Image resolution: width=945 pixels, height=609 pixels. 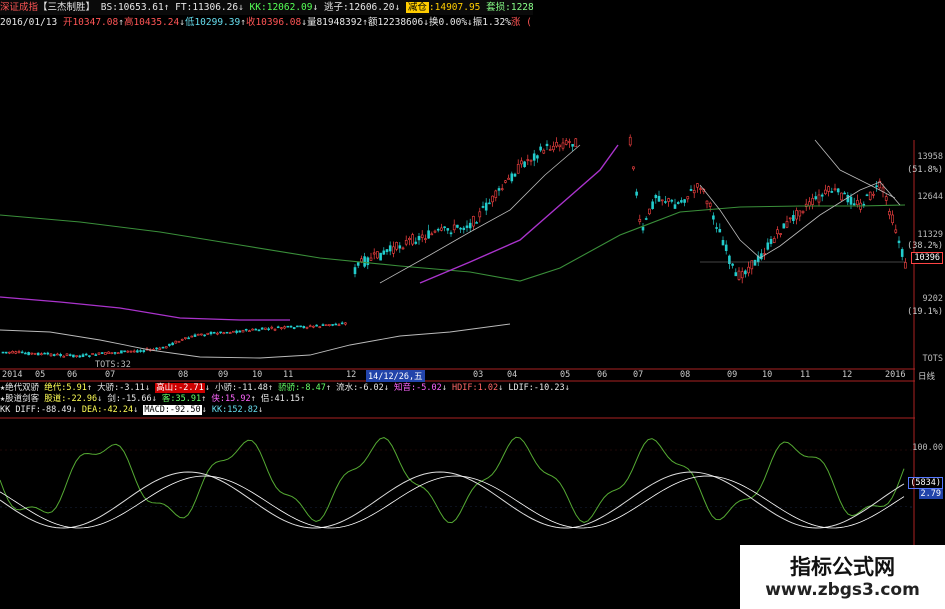 What do you see at coordinates (930, 494) in the screenshot?
I see `sub-axis-value: 2.79` at bounding box center [930, 494].